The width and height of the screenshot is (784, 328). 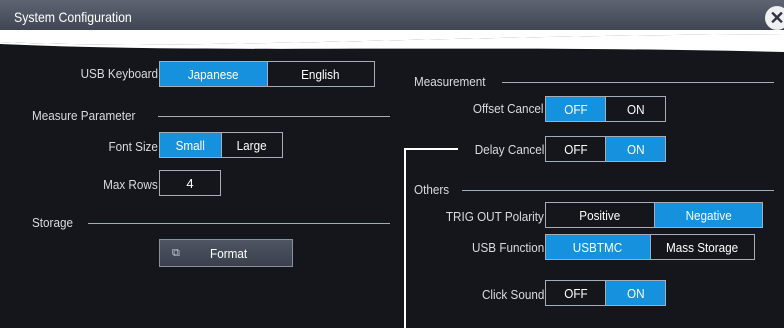 What do you see at coordinates (576, 149) in the screenshot?
I see `delay-cancel-option-off: OFF` at bounding box center [576, 149].